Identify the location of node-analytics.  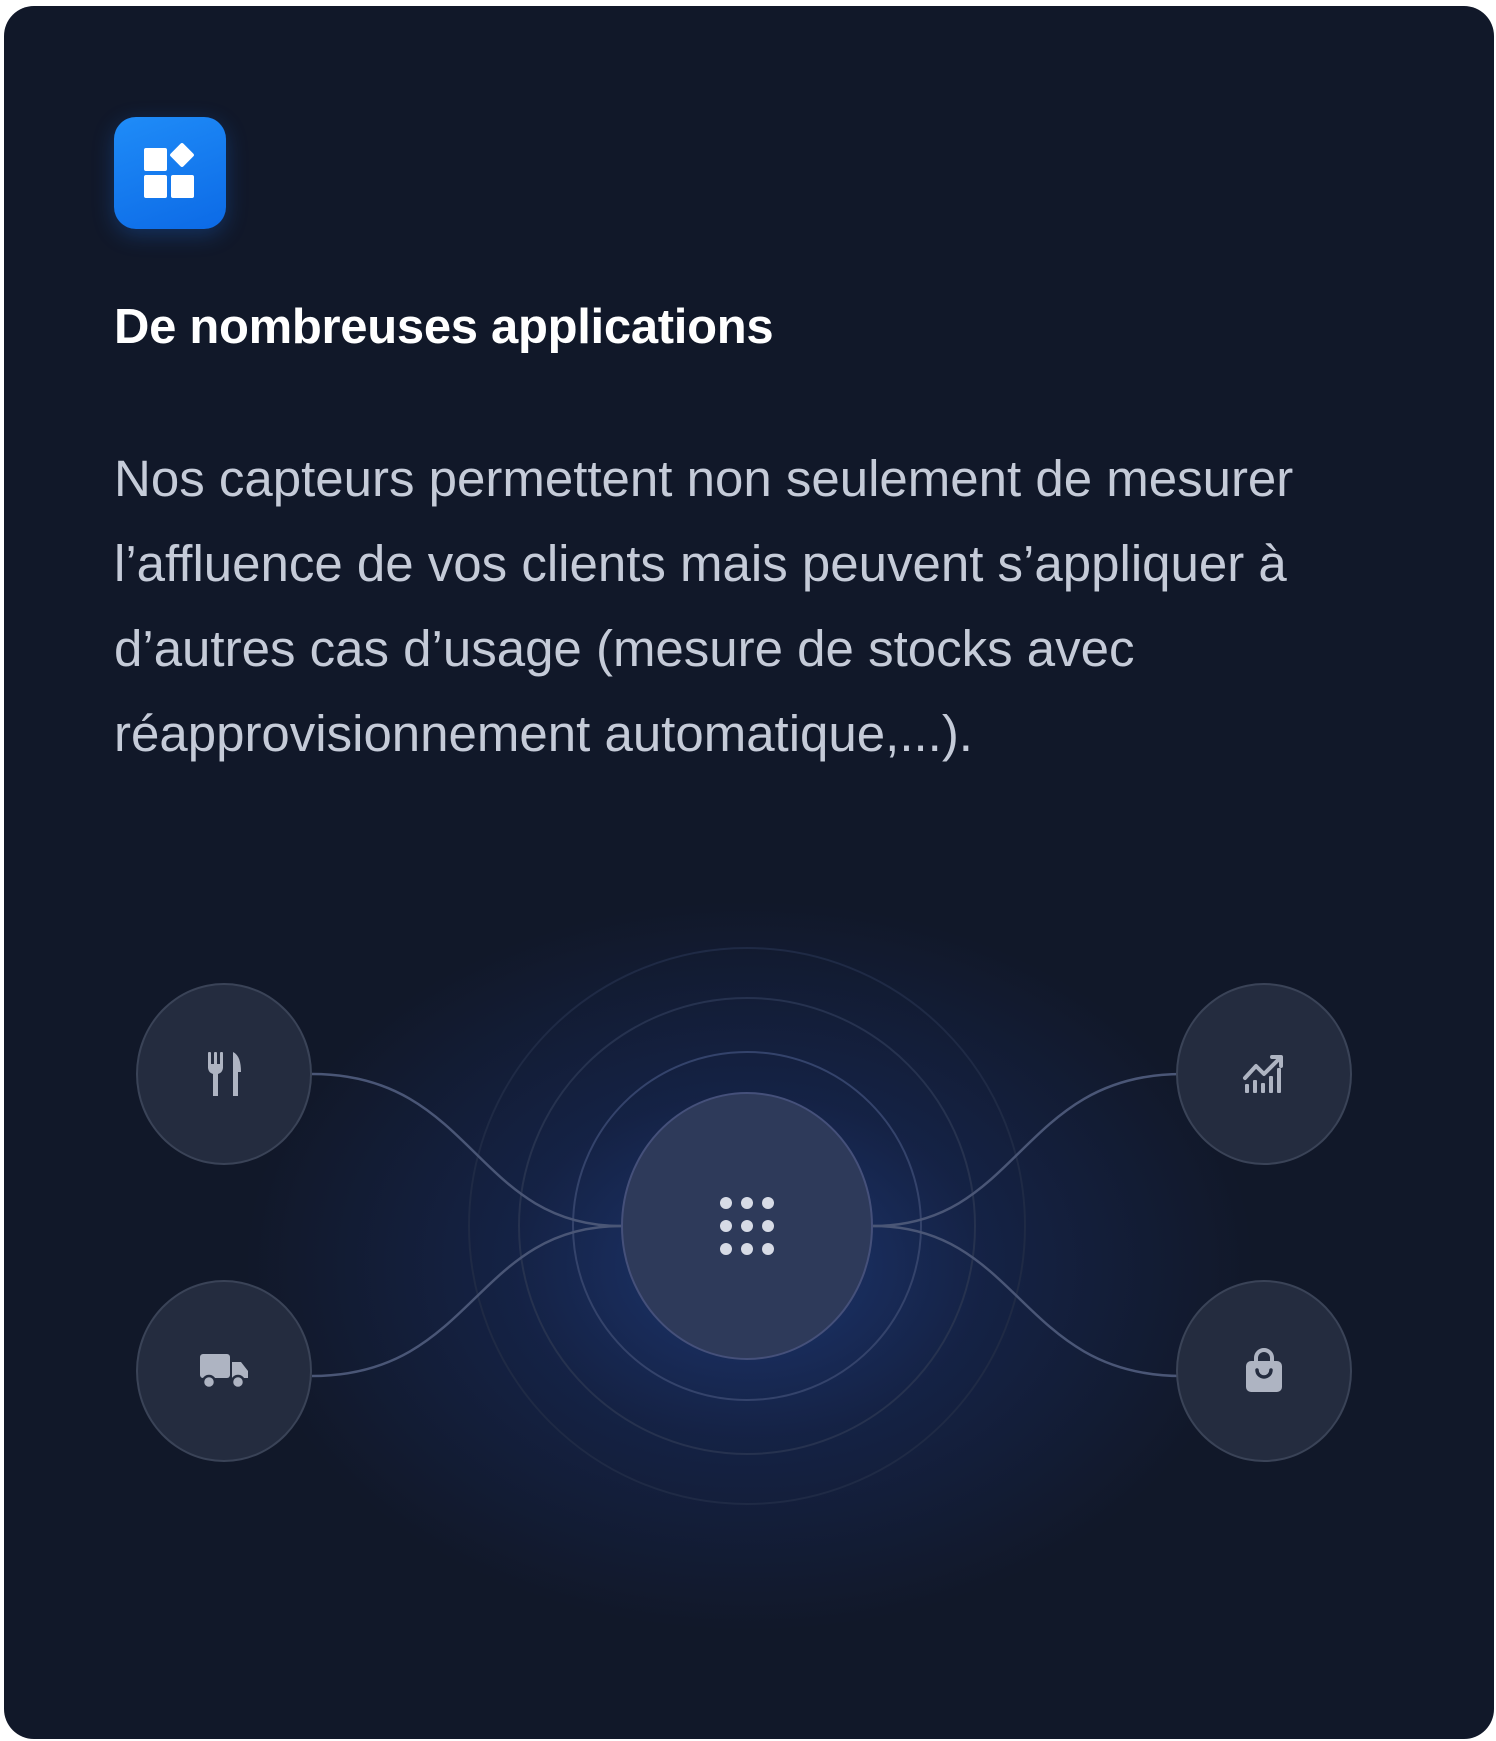
(1264, 1074).